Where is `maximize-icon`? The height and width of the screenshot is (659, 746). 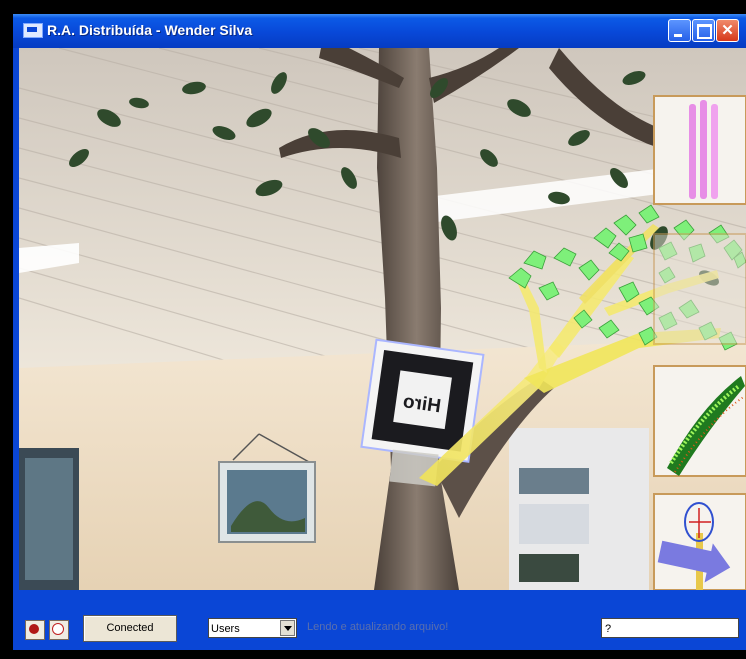
maximize-icon is located at coordinates (704, 31).